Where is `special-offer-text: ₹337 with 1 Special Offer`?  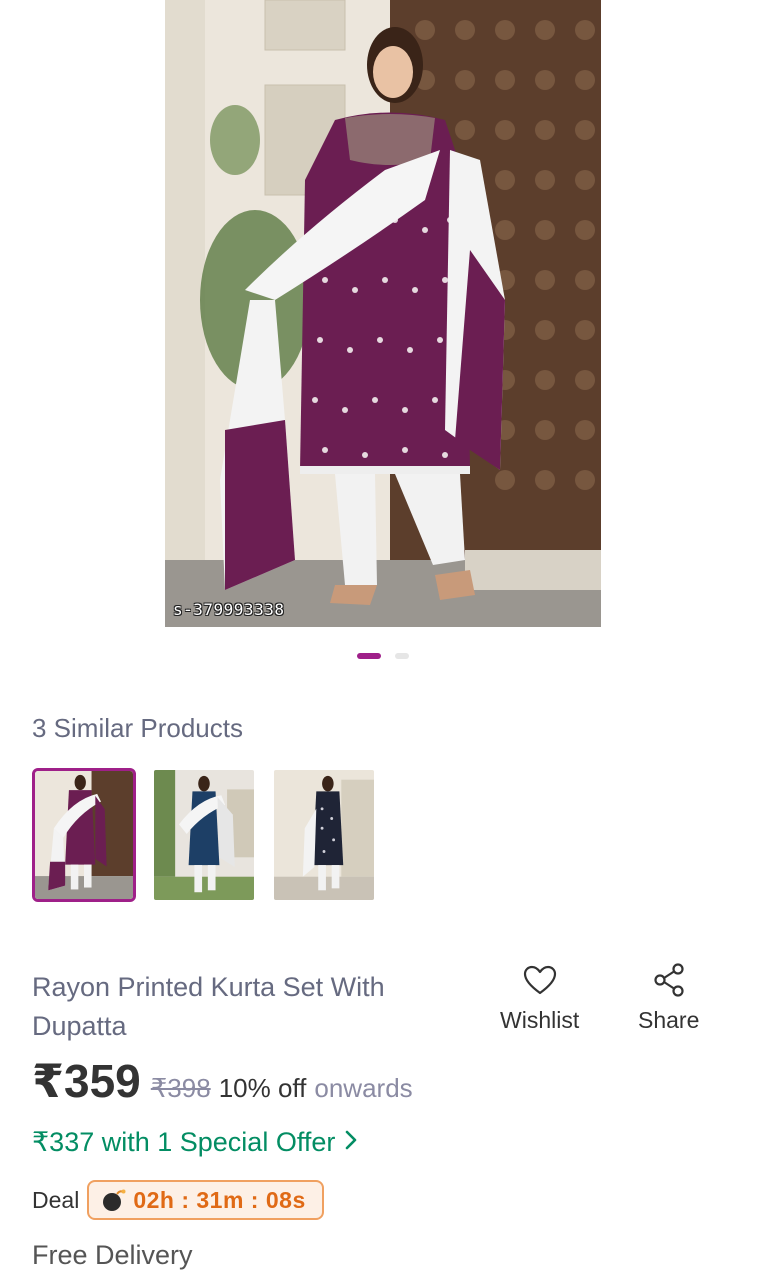 special-offer-text: ₹337 with 1 Special Offer is located at coordinates (184, 1142).